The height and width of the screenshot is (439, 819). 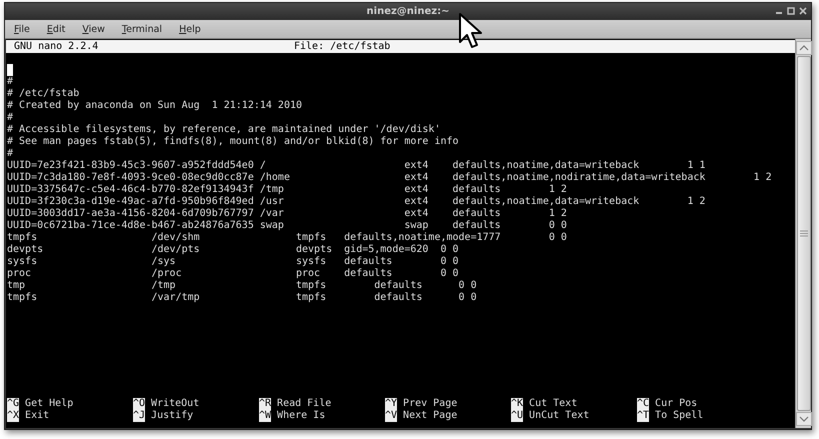 What do you see at coordinates (287, 225) in the screenshot?
I see `text-line: UUID=0c6721ba-71ce-4d8e-b467-ab24876a7635 swap swap defaults 0 0` at bounding box center [287, 225].